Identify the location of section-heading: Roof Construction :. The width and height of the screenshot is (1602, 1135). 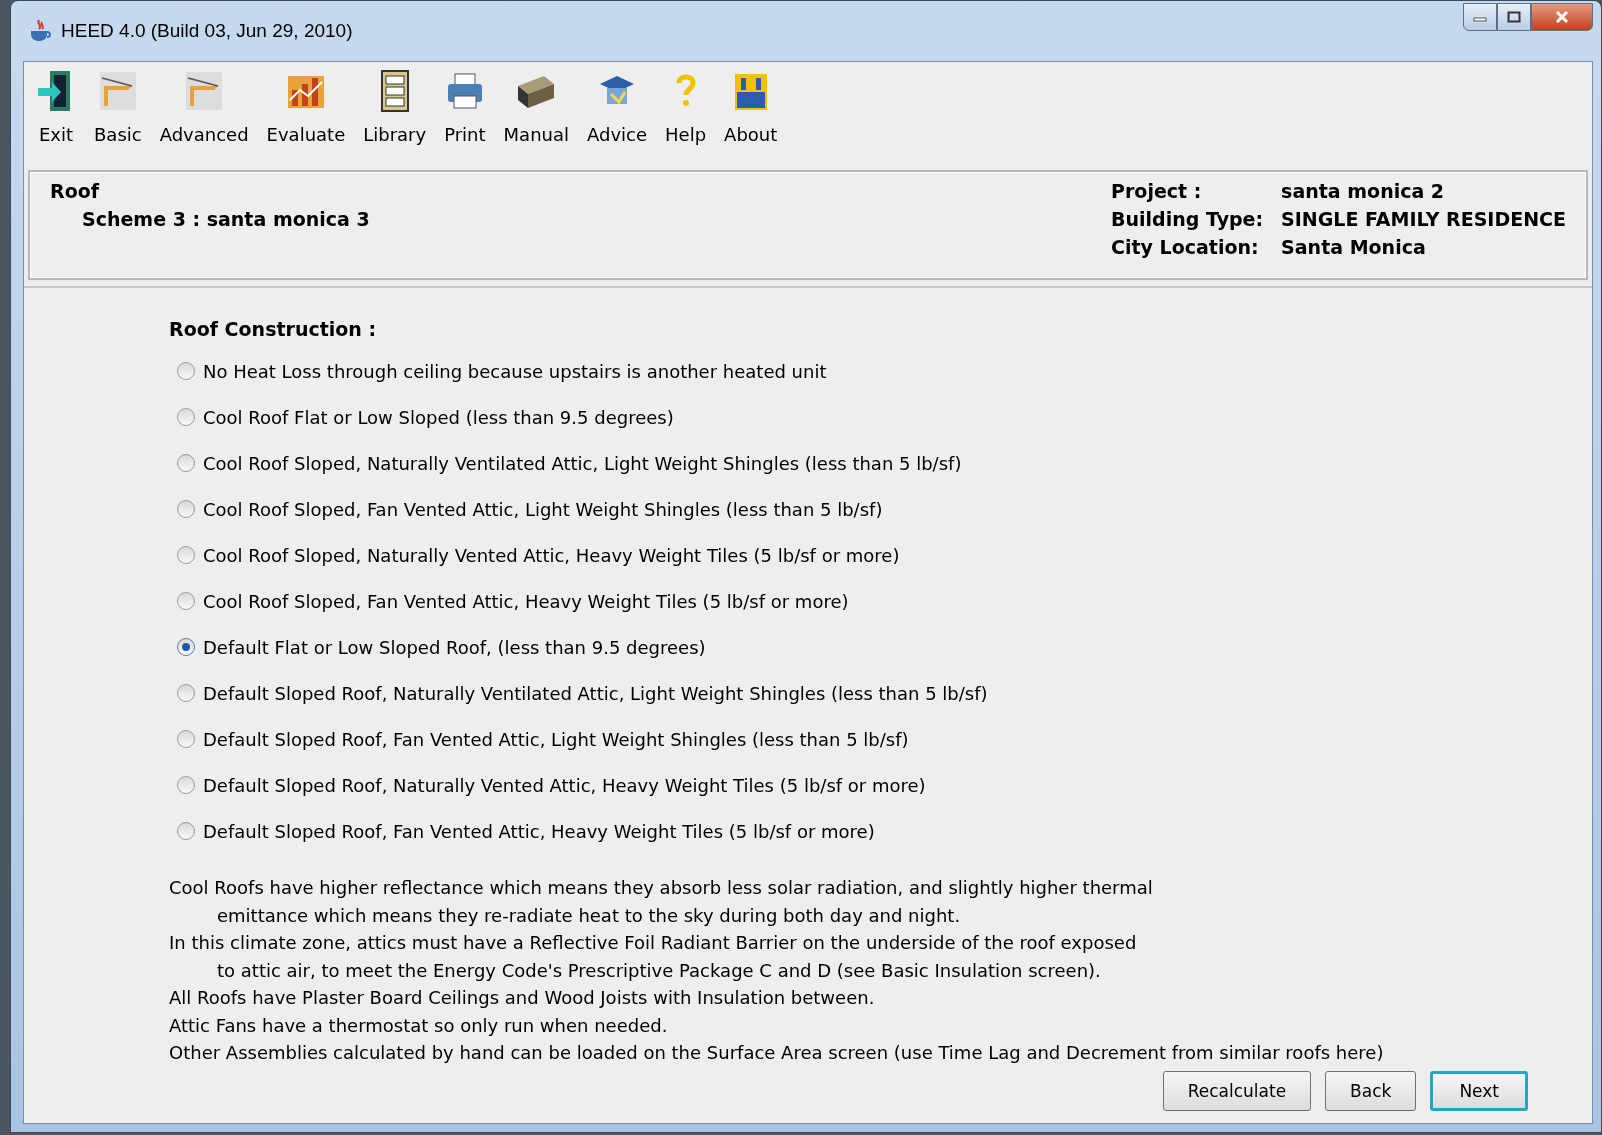
(273, 329).